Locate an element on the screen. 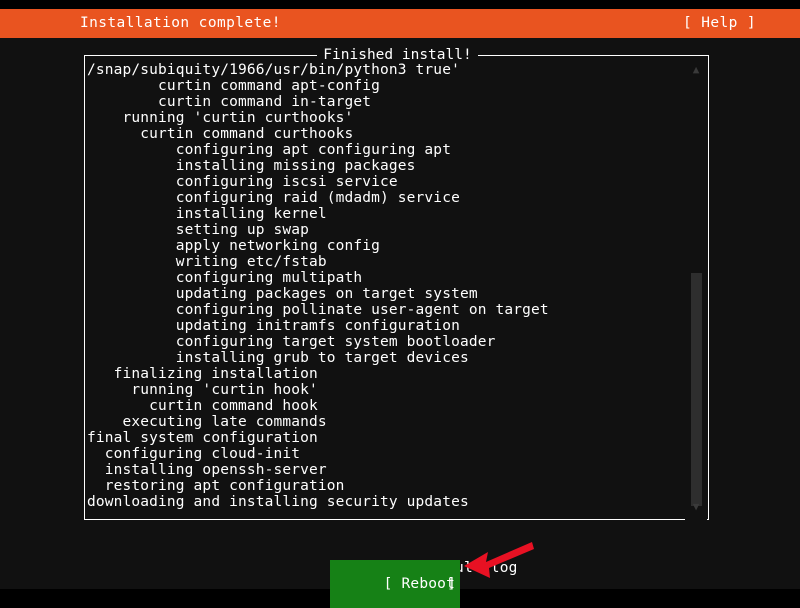 This screenshot has width=800, height=608. installer-header-bar: Installation complete! [ Help ] is located at coordinates (400, 23).